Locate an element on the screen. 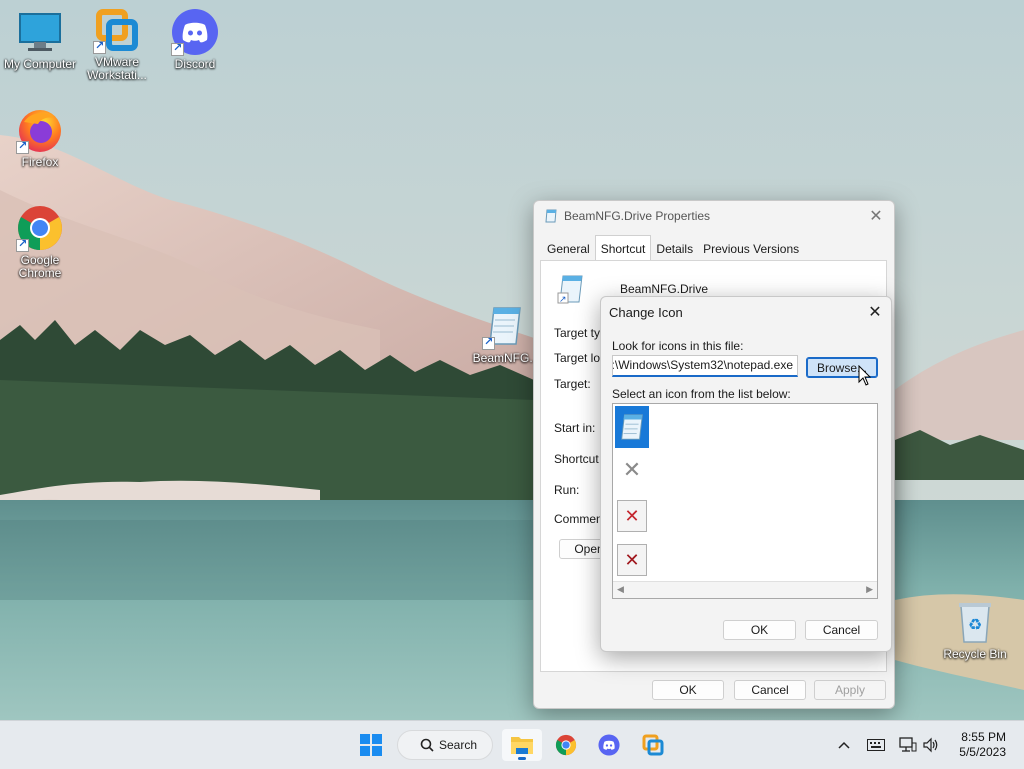  icon-list-horizontal-scrollbar: ◀ ▶ is located at coordinates (745, 589).